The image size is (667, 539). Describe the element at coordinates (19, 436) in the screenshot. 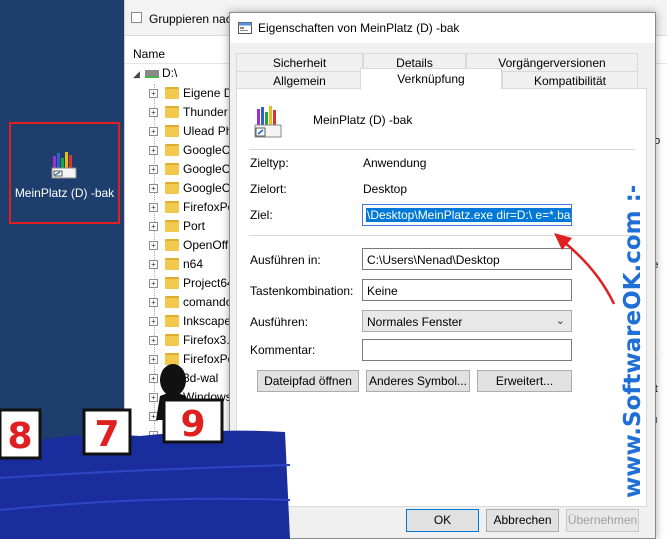

I see `score-card-1: 8` at that location.